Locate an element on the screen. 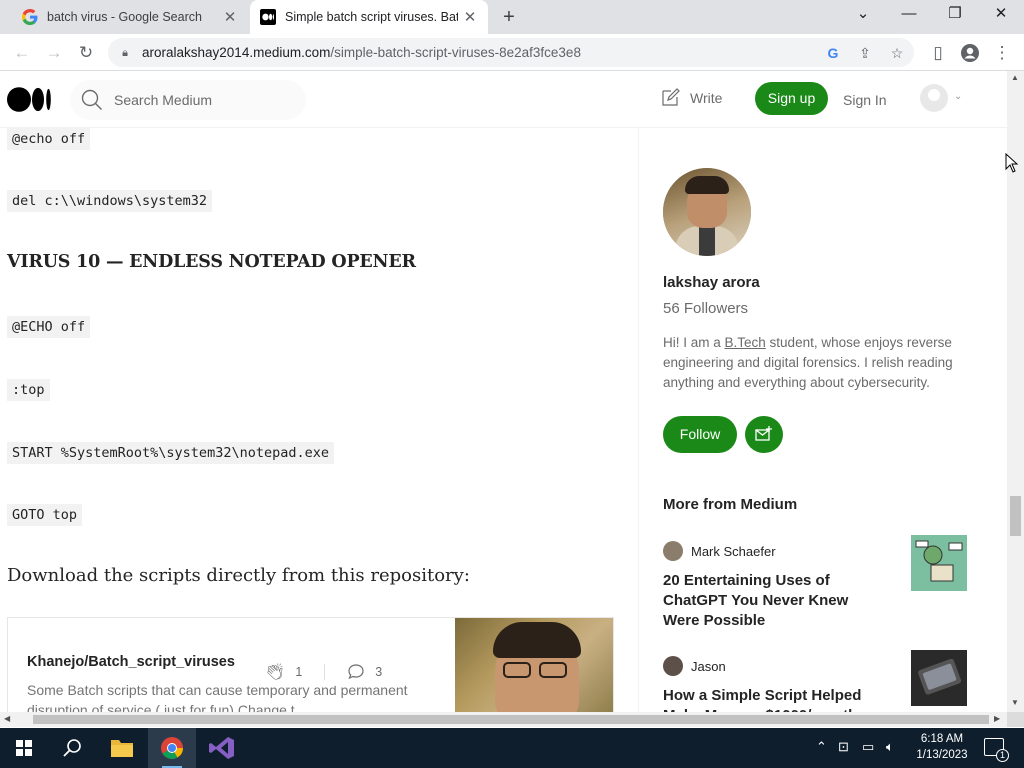 This screenshot has height=768, width=1024. restore-button: ❐ is located at coordinates (955, 15).